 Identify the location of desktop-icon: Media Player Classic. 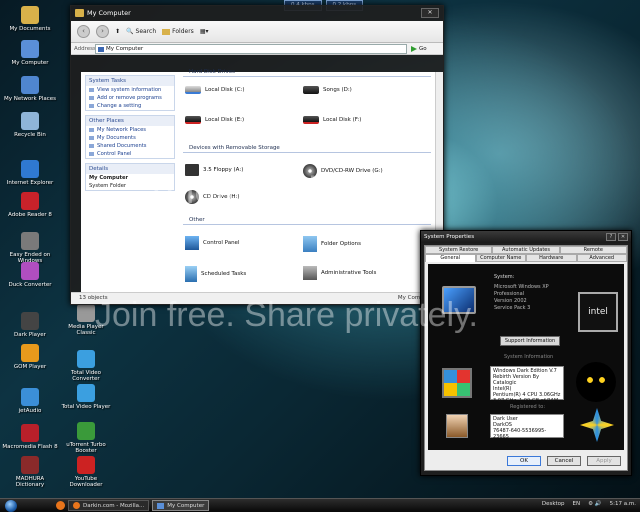
(86, 320).